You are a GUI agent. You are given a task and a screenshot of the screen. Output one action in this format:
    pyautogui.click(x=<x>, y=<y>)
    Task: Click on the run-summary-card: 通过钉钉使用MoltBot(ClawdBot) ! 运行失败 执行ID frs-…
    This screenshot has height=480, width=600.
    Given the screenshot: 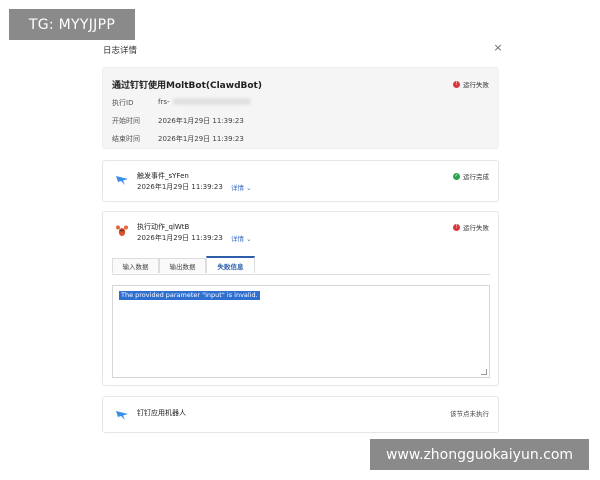 What is the action you would take?
    pyautogui.click(x=300, y=108)
    